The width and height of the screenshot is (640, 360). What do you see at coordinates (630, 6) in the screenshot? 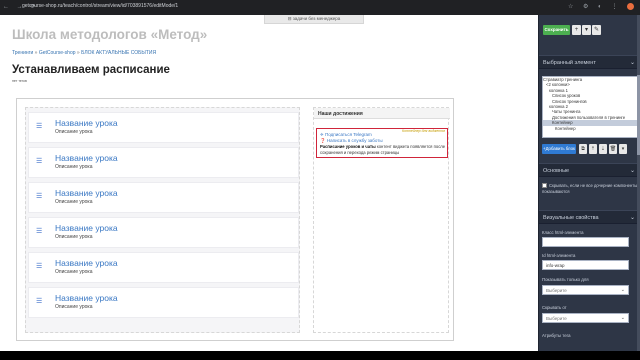
I see `profile-avatar` at bounding box center [630, 6].